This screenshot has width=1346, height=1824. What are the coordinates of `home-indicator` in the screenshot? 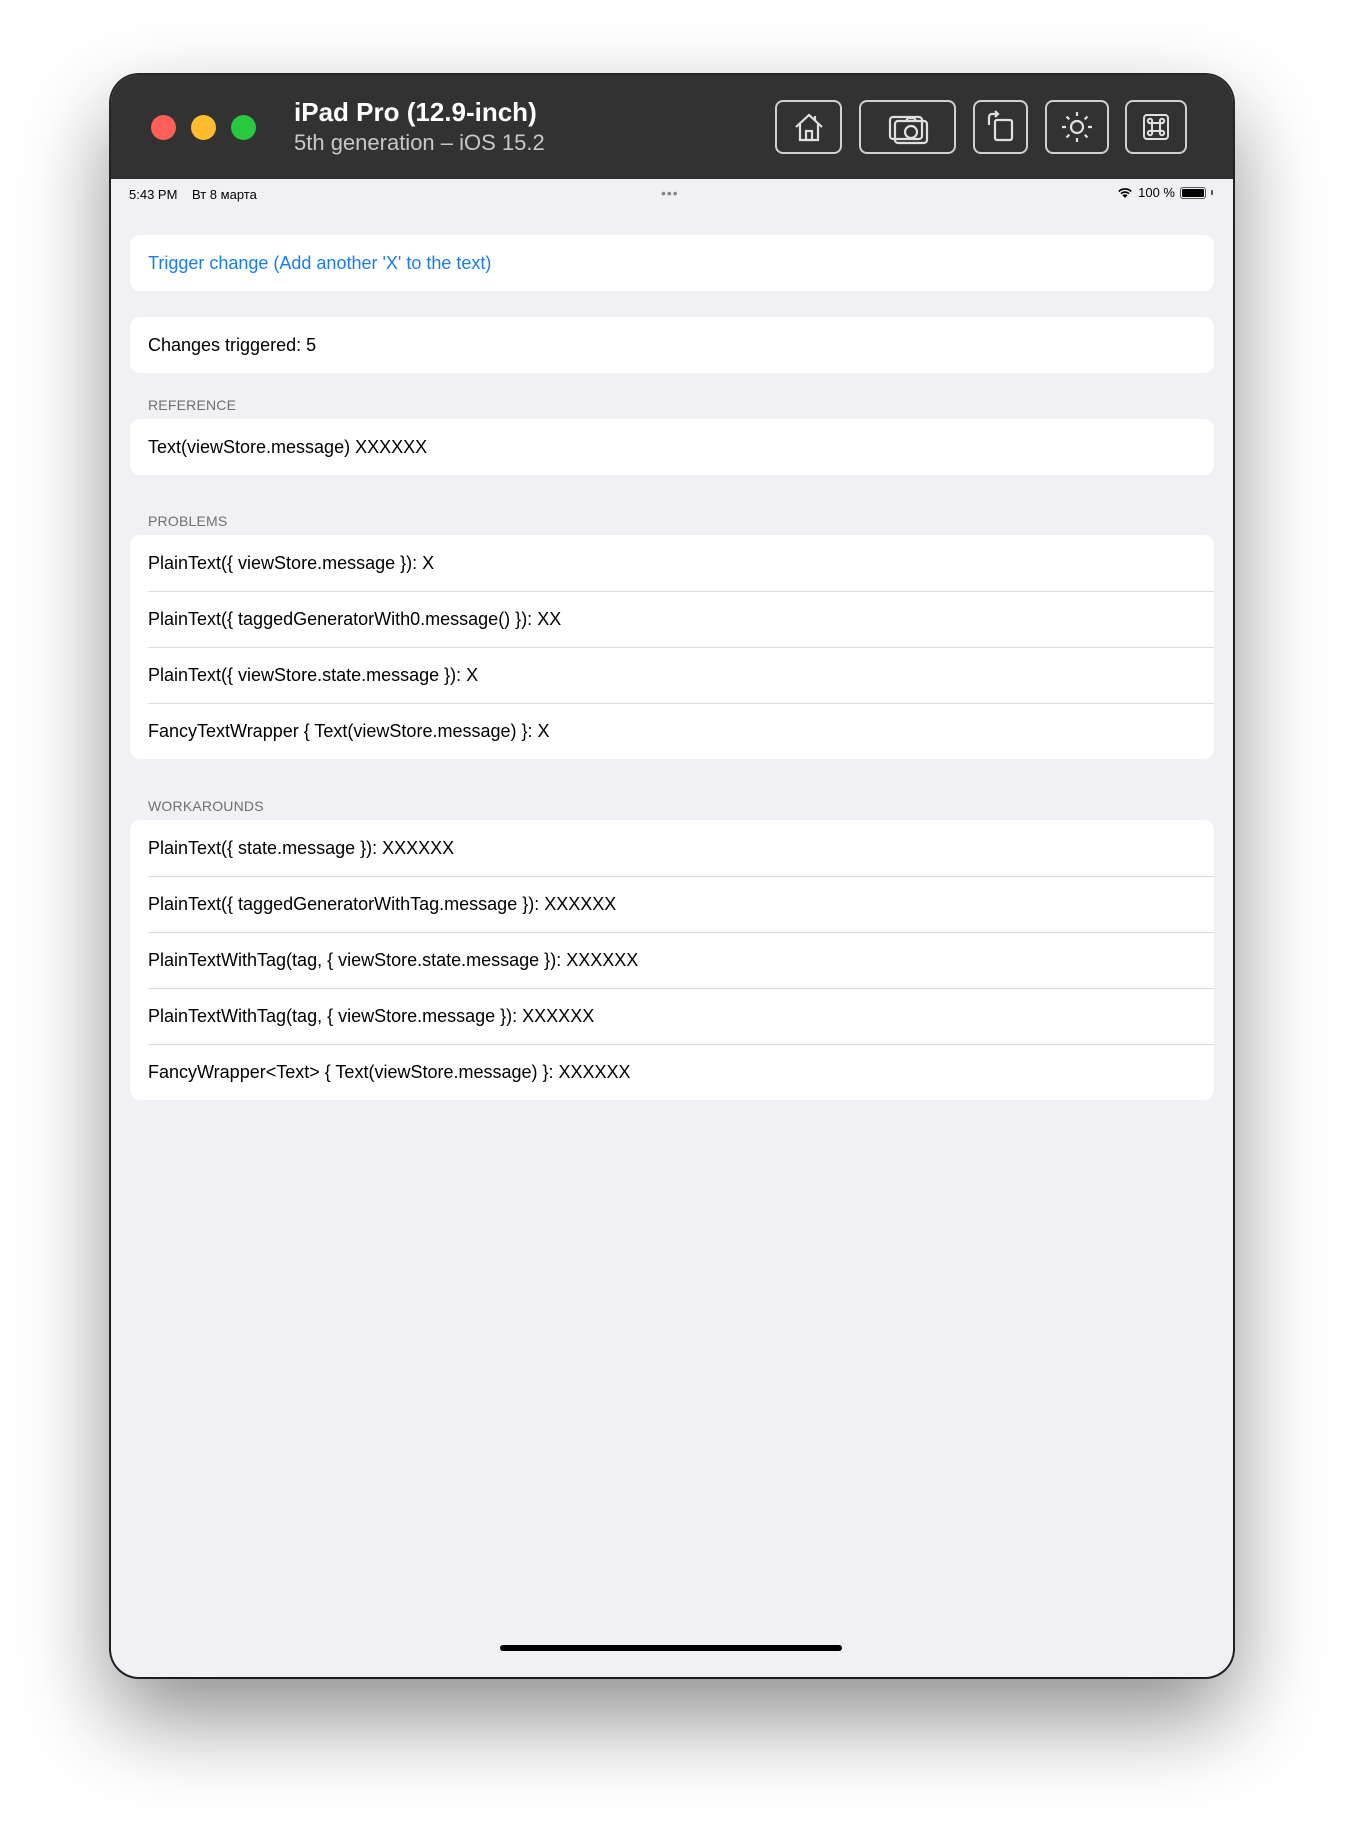 It's located at (671, 1648).